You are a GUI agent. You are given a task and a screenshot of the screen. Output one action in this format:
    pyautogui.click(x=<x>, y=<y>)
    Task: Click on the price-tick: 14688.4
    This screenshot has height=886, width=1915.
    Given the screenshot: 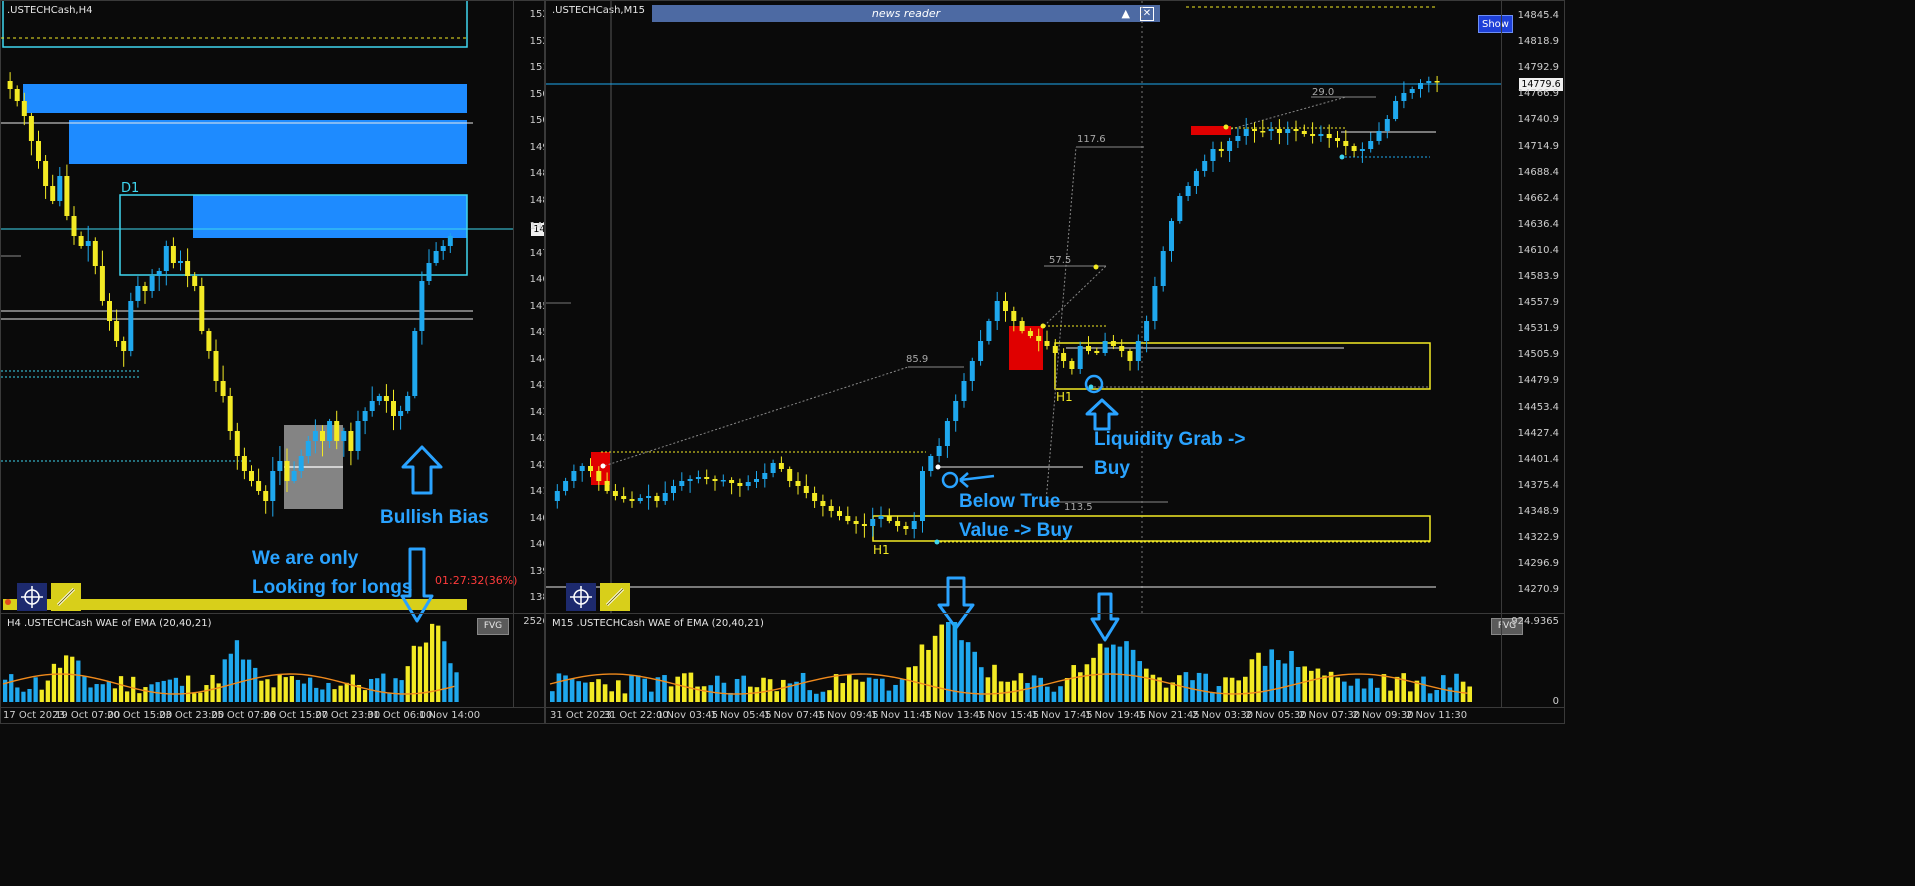 What is the action you would take?
    pyautogui.click(x=1538, y=172)
    